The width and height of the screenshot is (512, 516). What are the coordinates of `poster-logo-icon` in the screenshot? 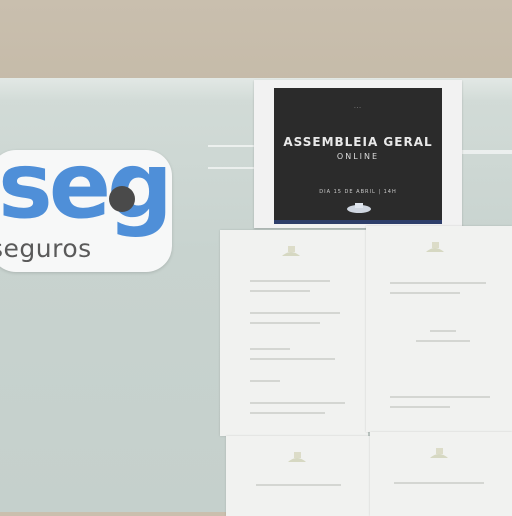 It's located at (359, 208).